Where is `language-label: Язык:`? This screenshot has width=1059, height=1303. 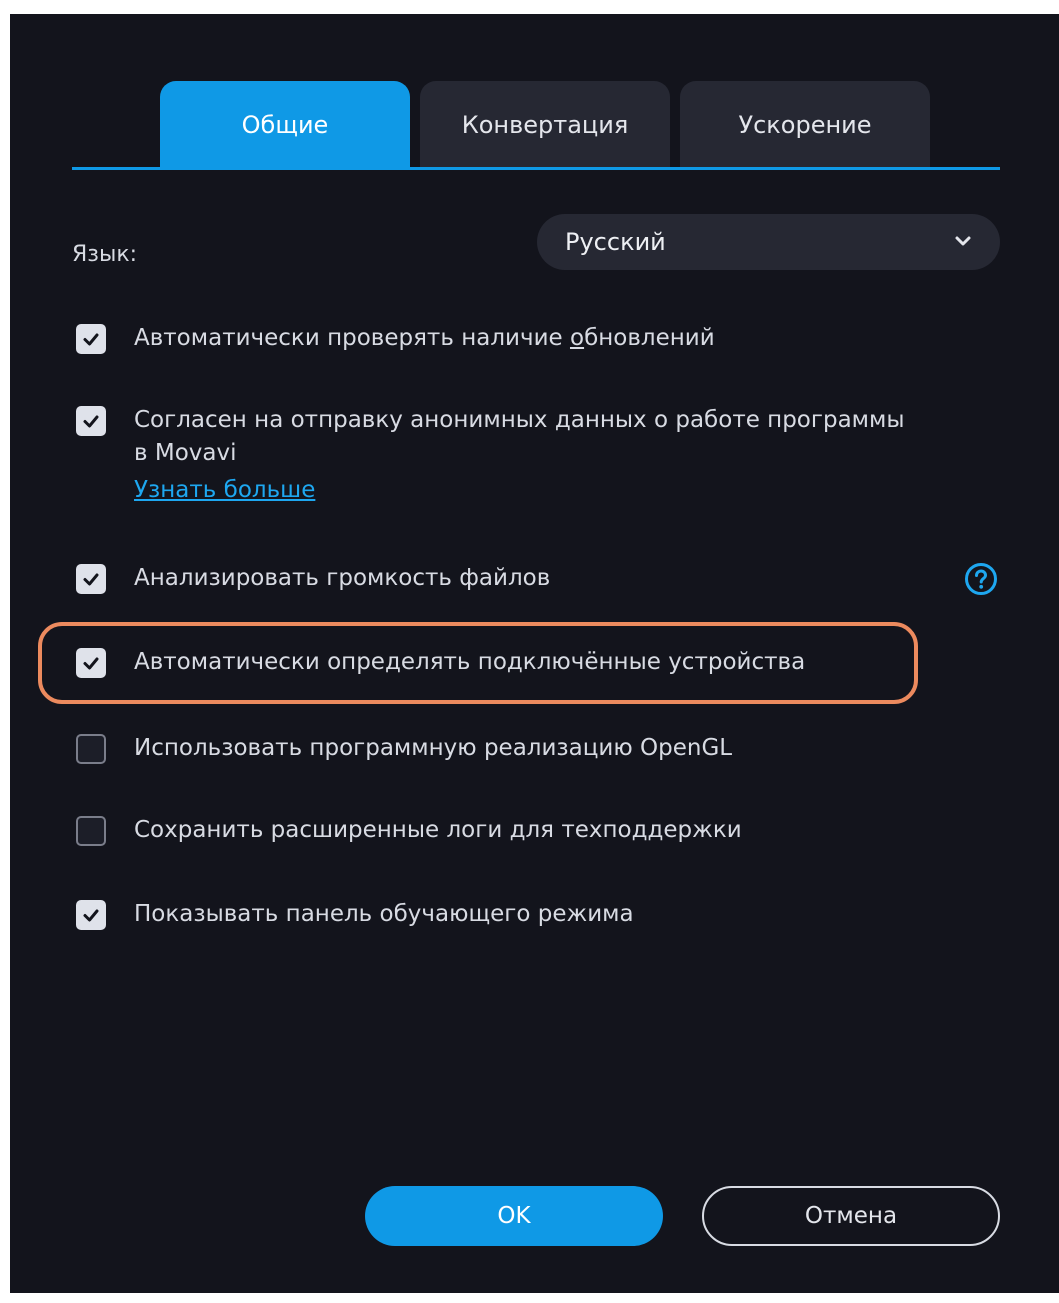
language-label: Язык: is located at coordinates (105, 254).